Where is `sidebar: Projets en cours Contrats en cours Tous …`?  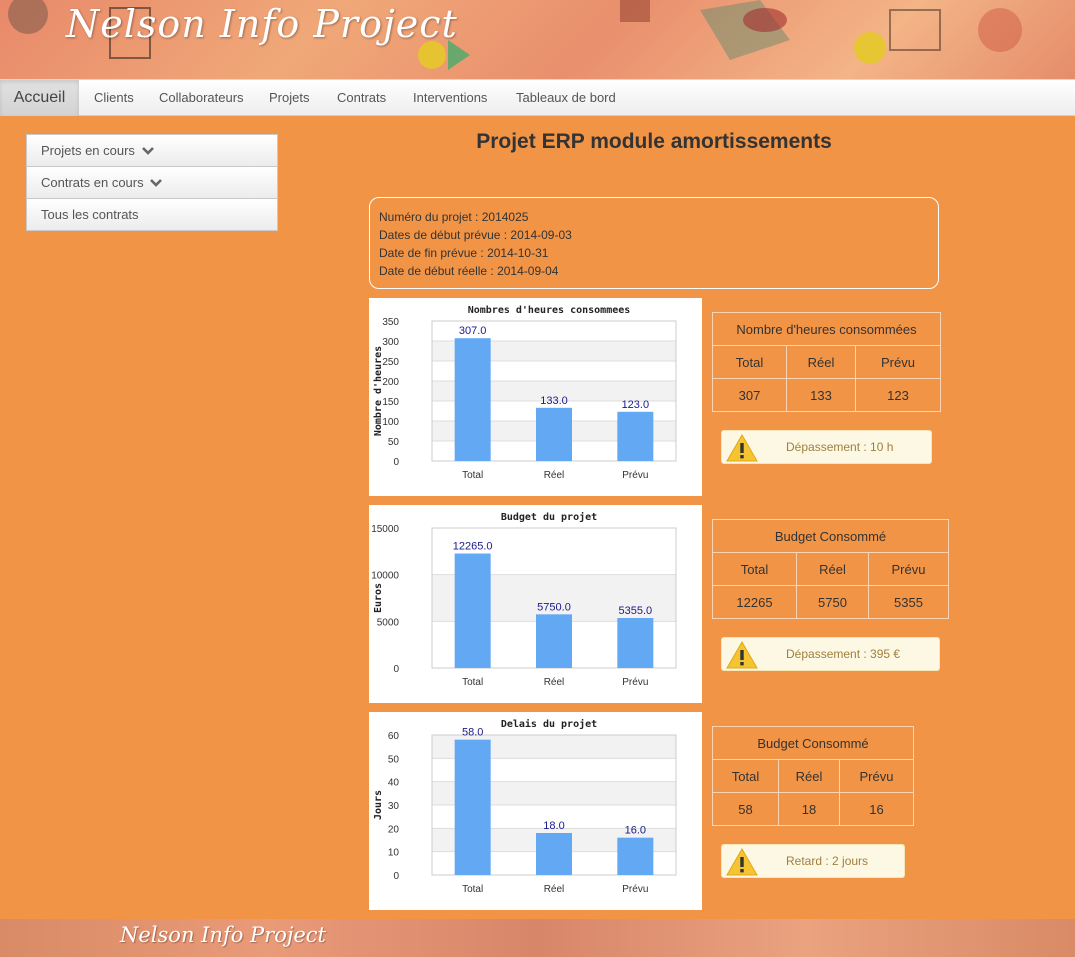
sidebar: Projets en cours Contrats en cours Tous … is located at coordinates (152, 182).